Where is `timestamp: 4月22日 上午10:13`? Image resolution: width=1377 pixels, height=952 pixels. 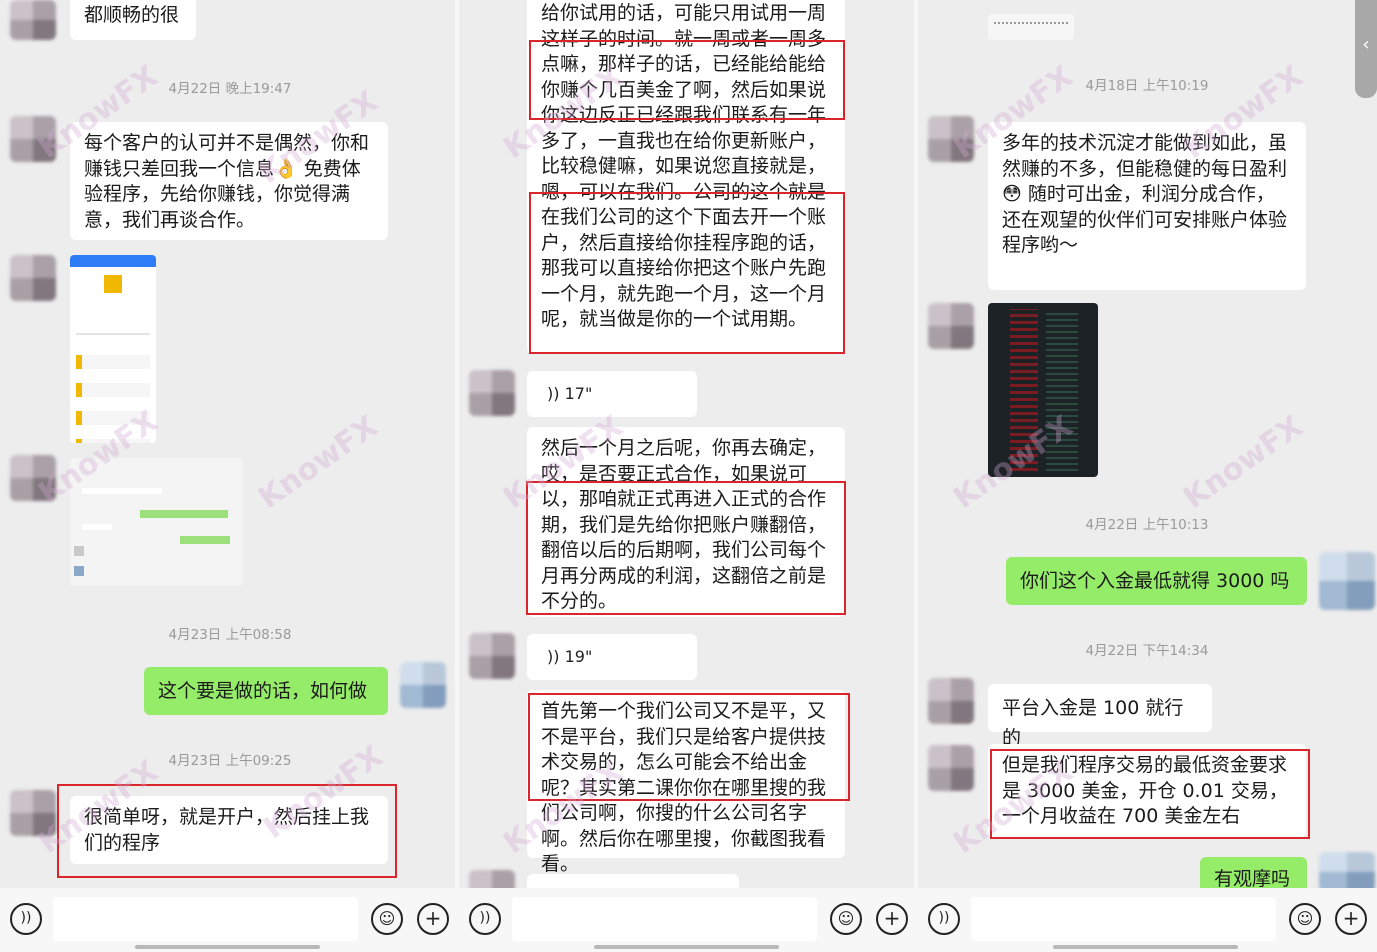 timestamp: 4月22日 上午10:13 is located at coordinates (1147, 525).